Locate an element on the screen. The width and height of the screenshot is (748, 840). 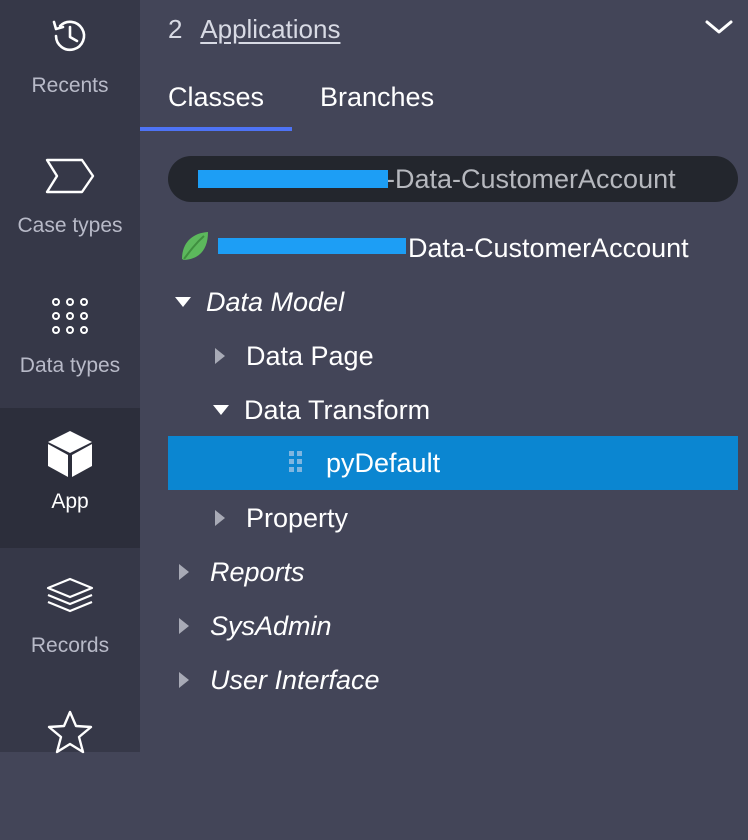
rail-item-records: Records is located at coordinates (70, 630).